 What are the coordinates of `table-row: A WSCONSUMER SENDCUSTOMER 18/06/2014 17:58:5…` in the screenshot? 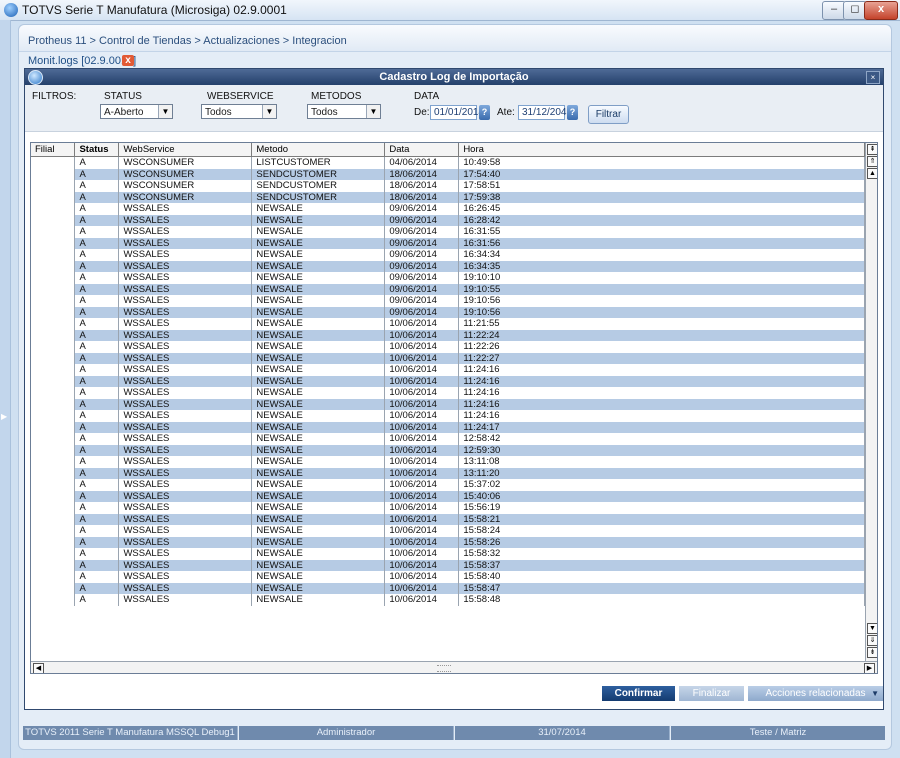 It's located at (448, 186).